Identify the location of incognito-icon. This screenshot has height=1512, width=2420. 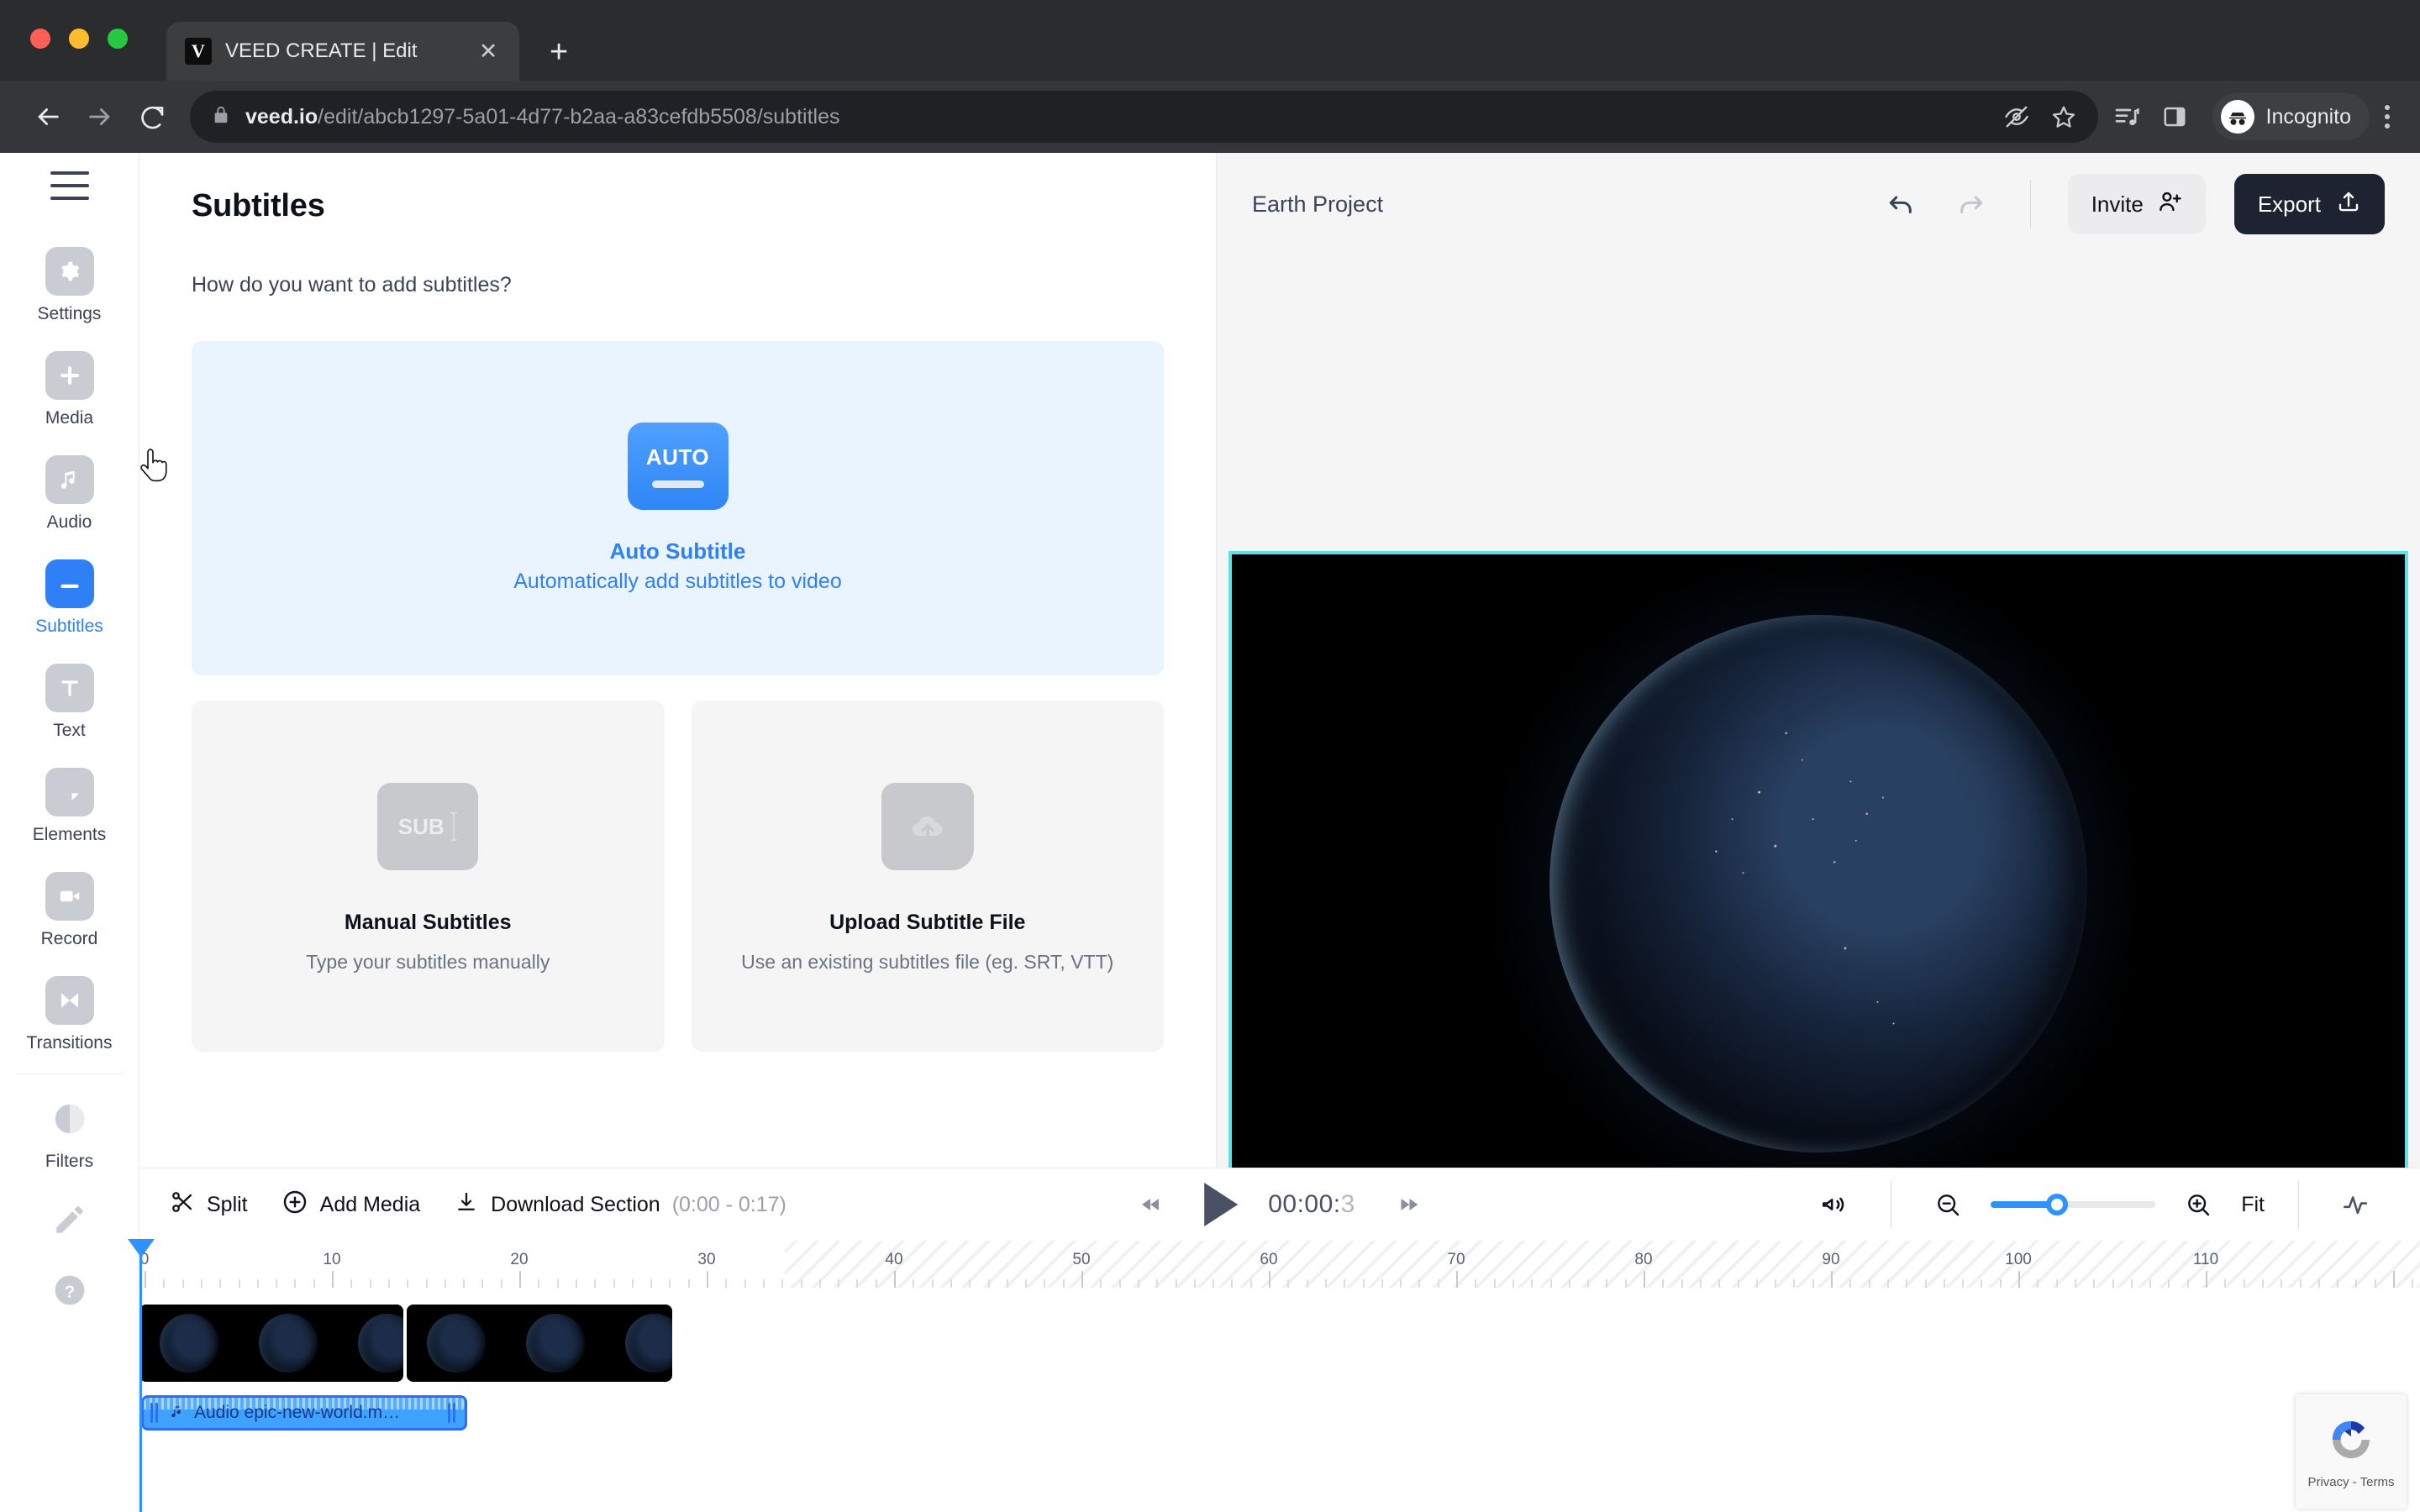
(2237, 117).